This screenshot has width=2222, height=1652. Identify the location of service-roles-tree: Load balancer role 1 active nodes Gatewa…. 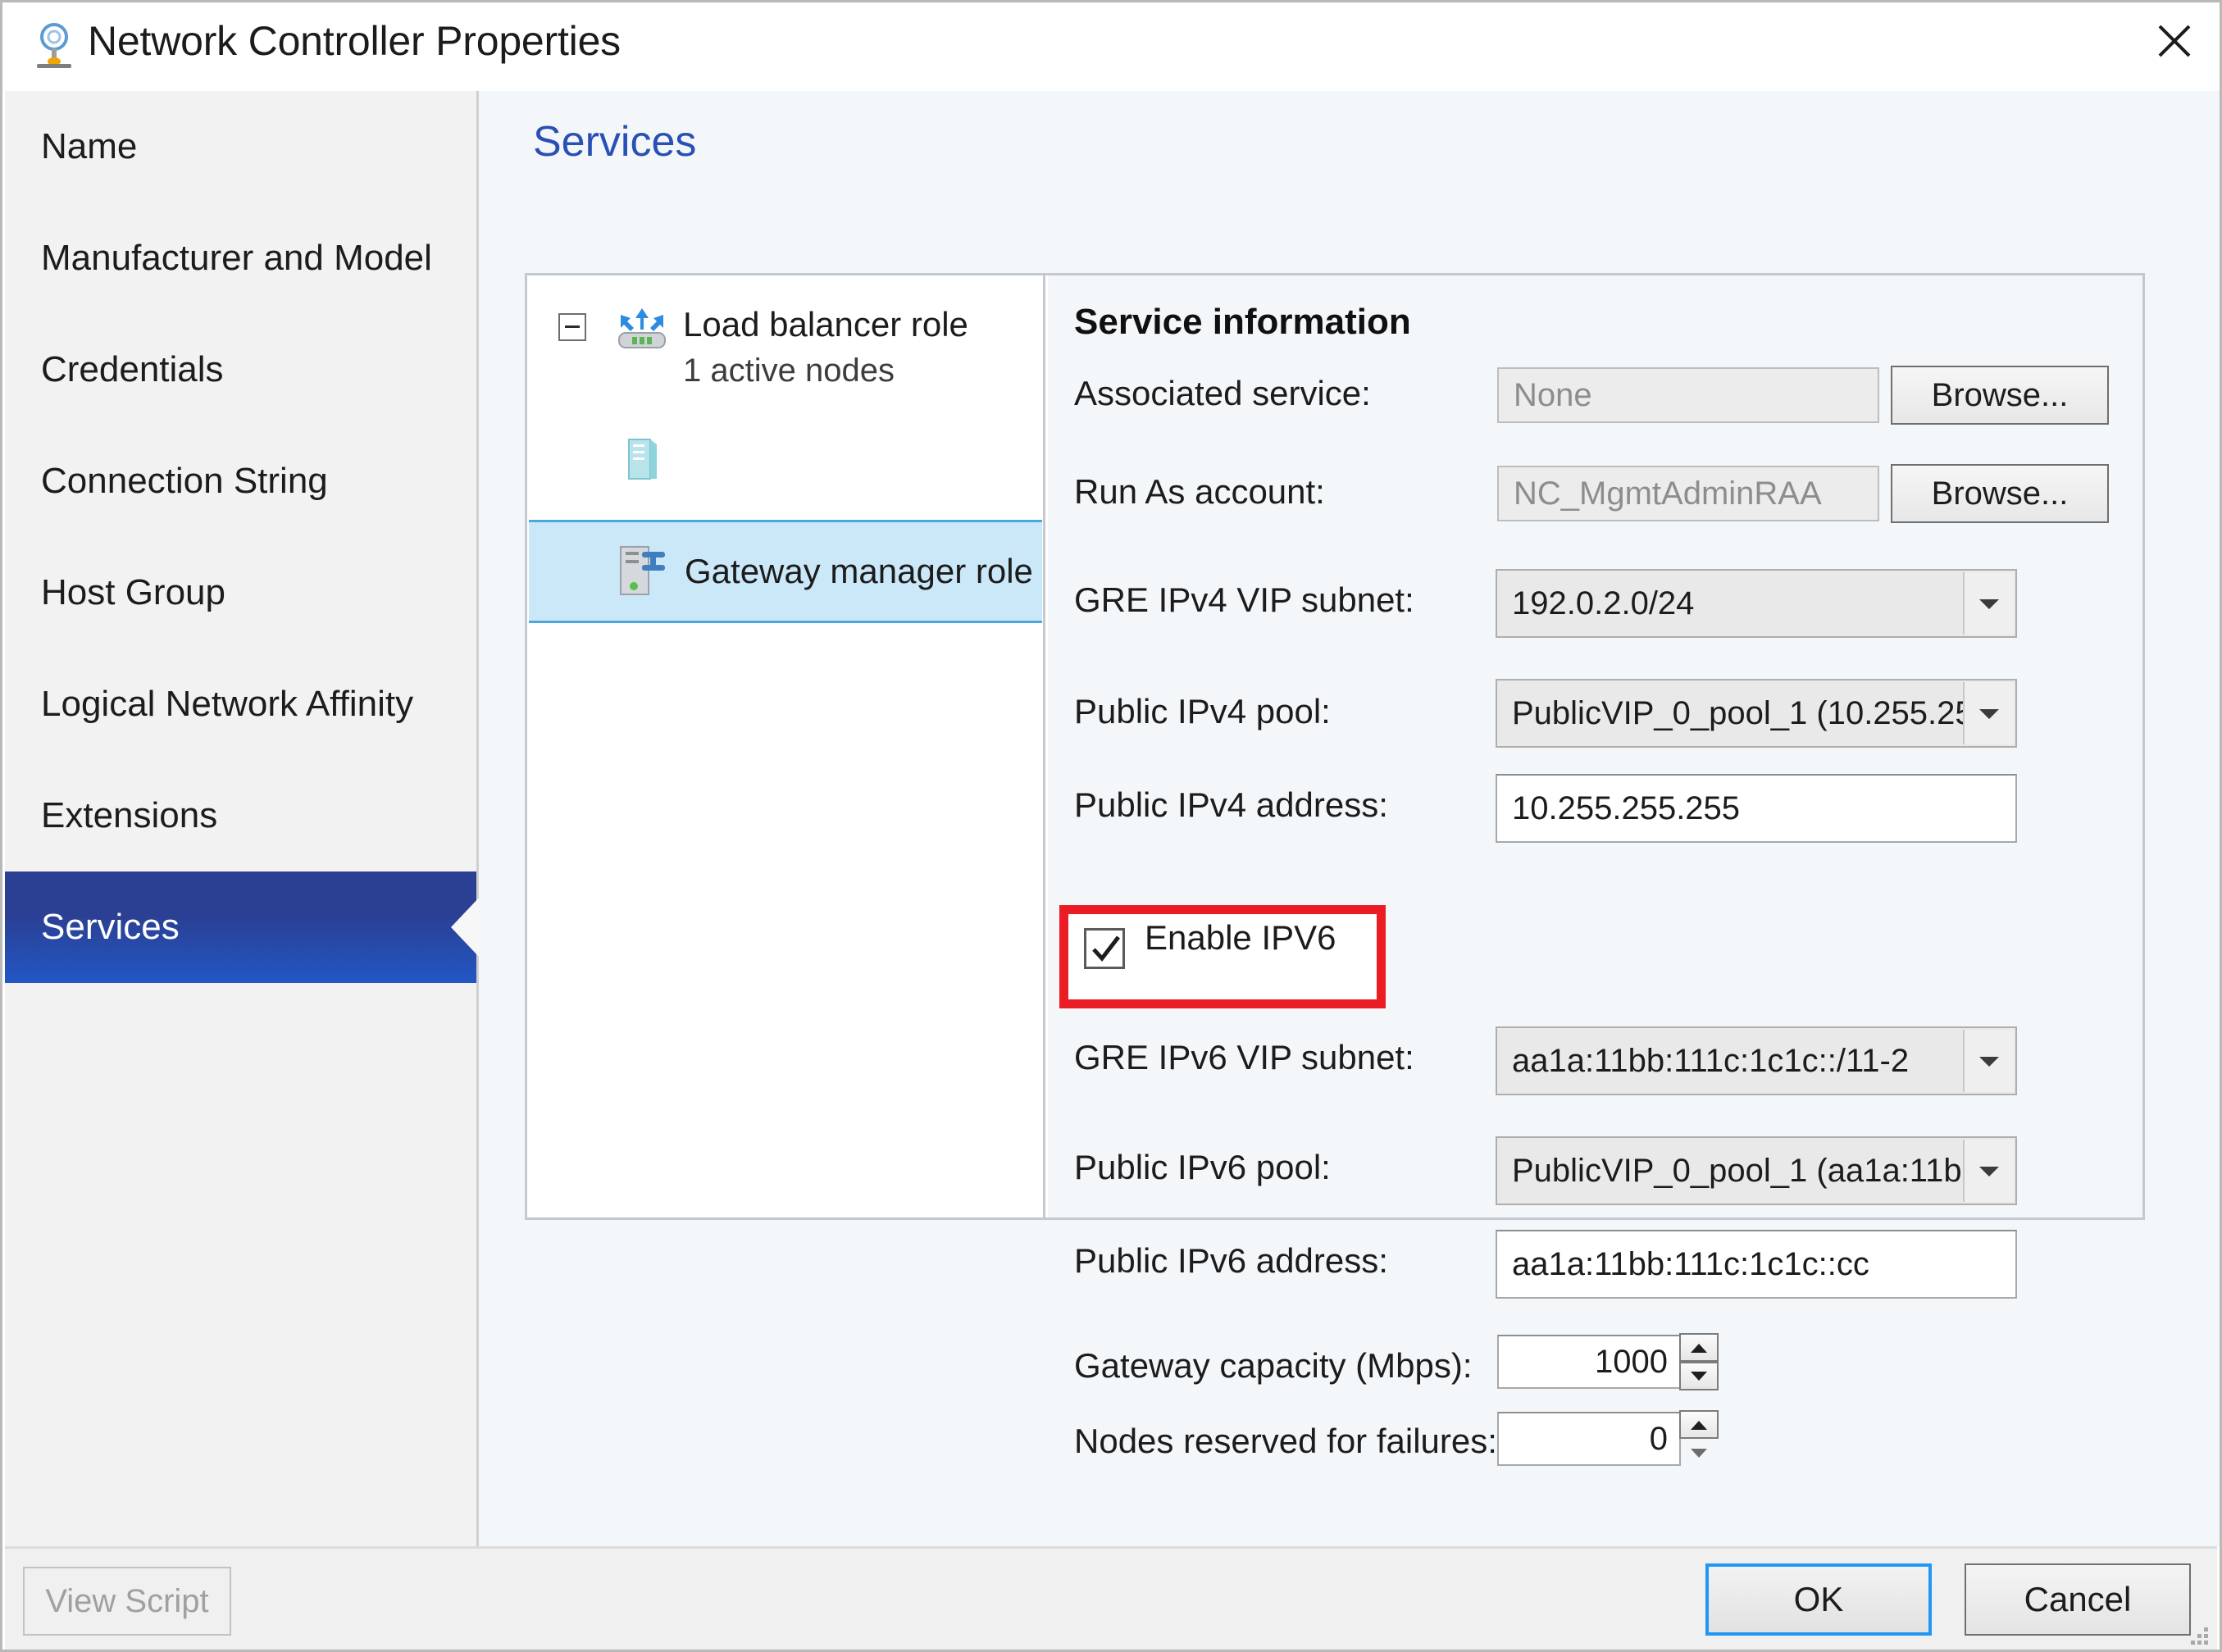
(786, 746).